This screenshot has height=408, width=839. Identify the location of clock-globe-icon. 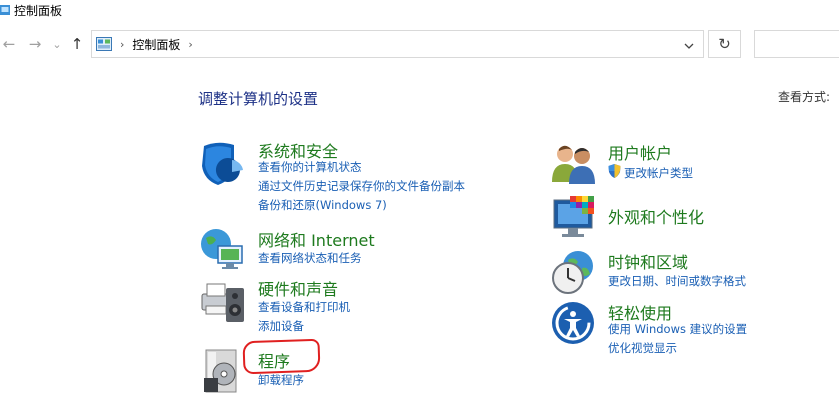
(574, 272).